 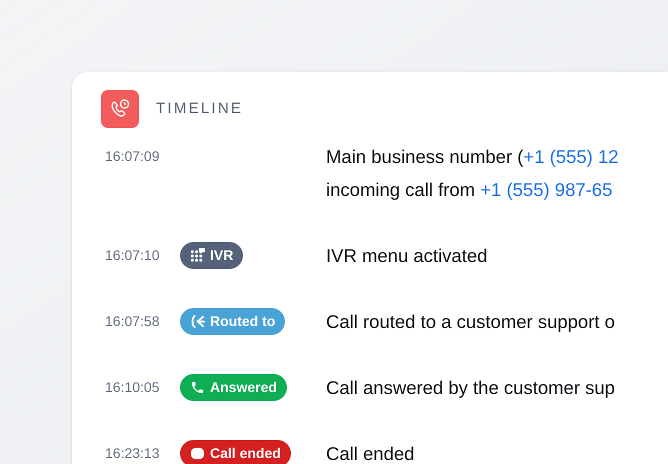 I want to click on event-badge: IVR, so click(x=212, y=255).